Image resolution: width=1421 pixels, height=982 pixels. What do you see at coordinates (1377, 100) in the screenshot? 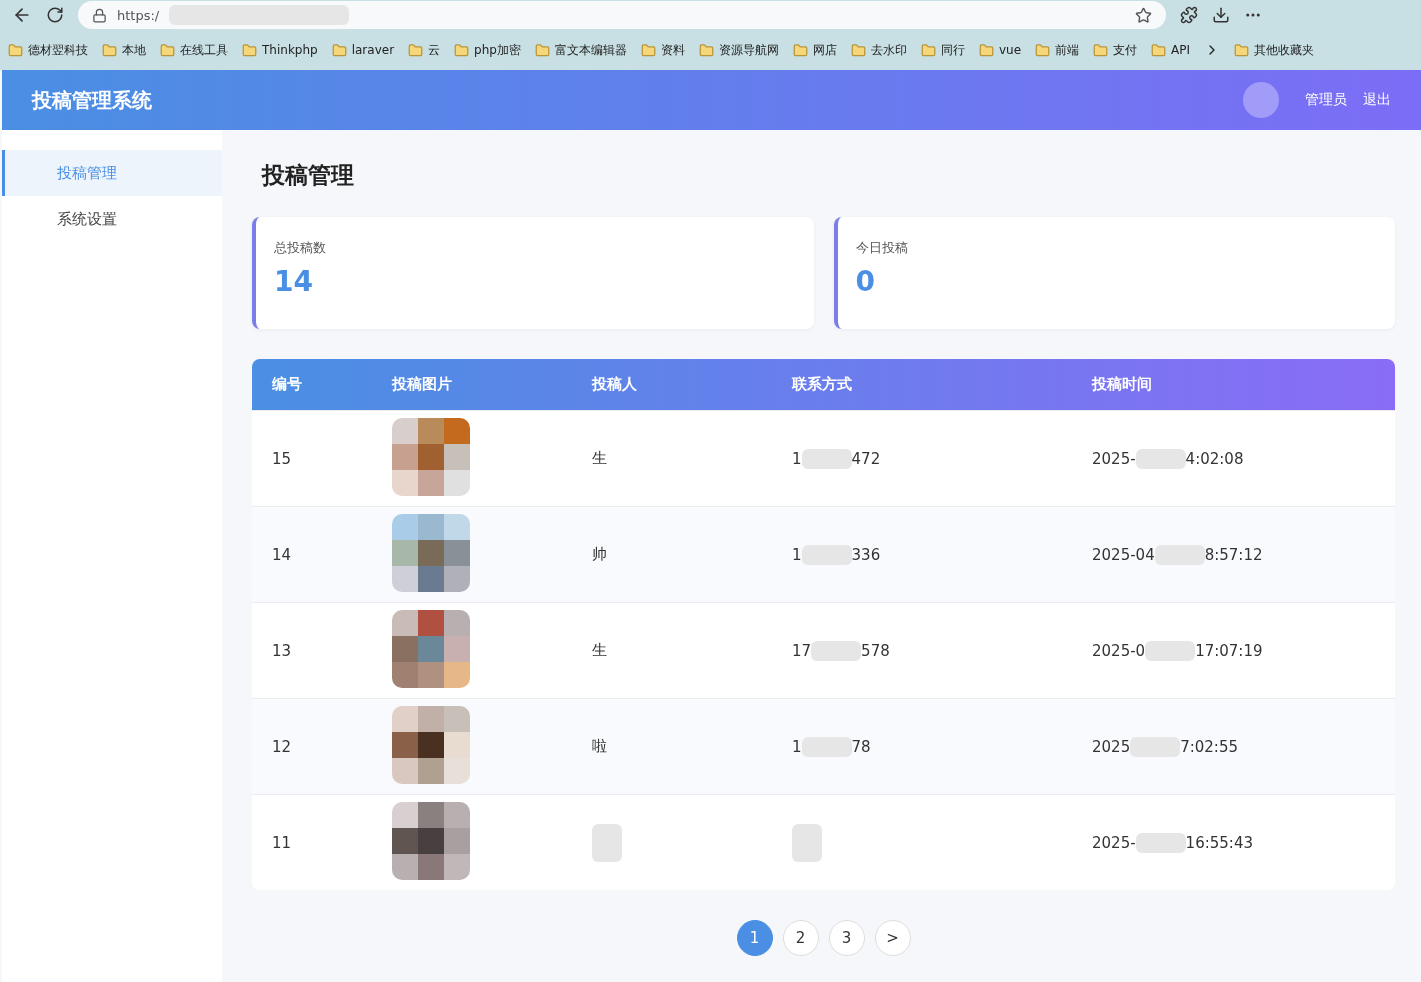
I see `logout-link: 退出` at bounding box center [1377, 100].